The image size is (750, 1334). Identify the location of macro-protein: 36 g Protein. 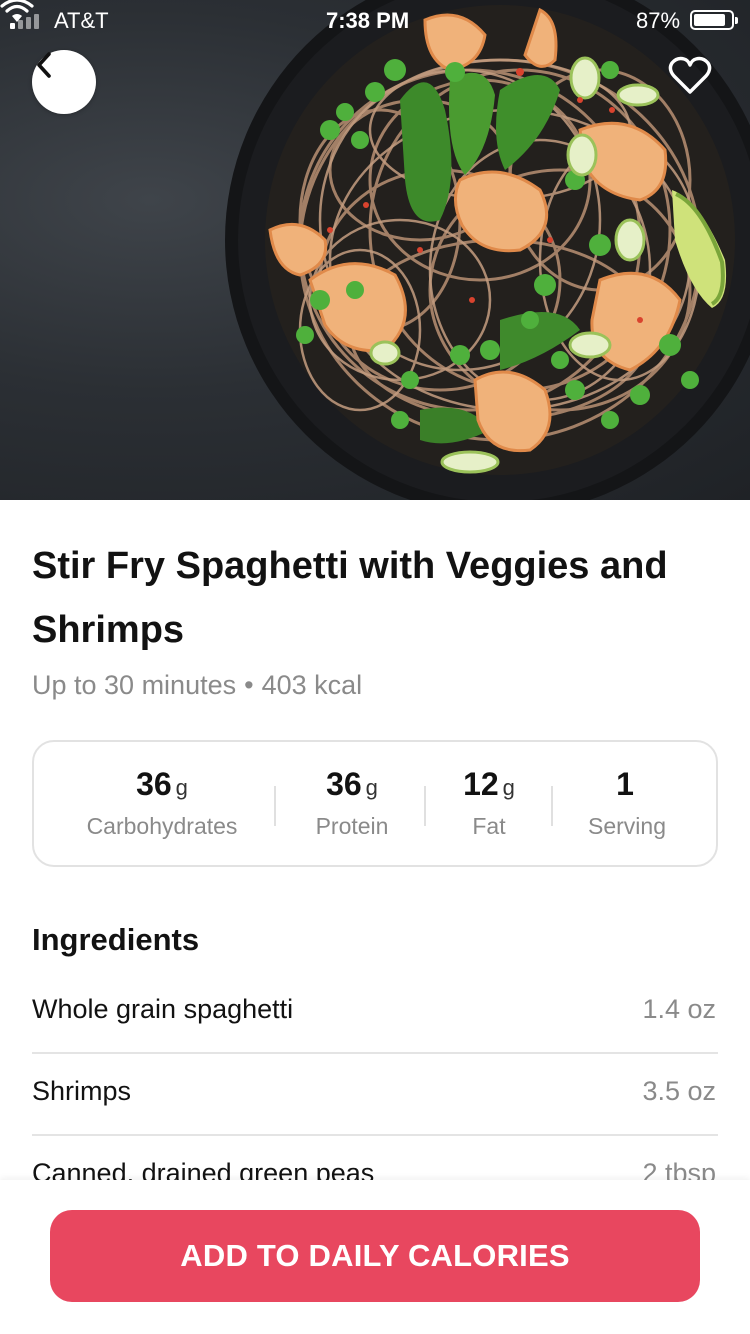
(352, 803).